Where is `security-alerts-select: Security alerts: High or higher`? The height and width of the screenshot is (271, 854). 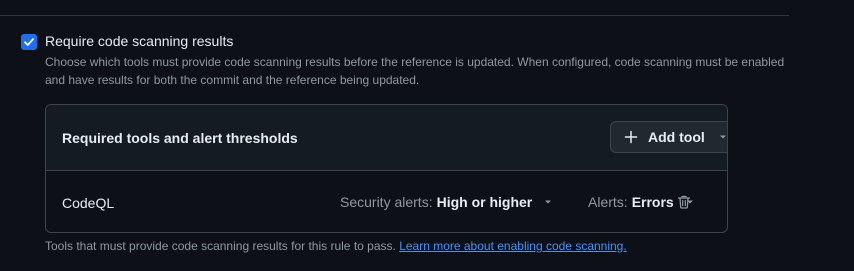
security-alerts-select: Security alerts: High or higher is located at coordinates (447, 202).